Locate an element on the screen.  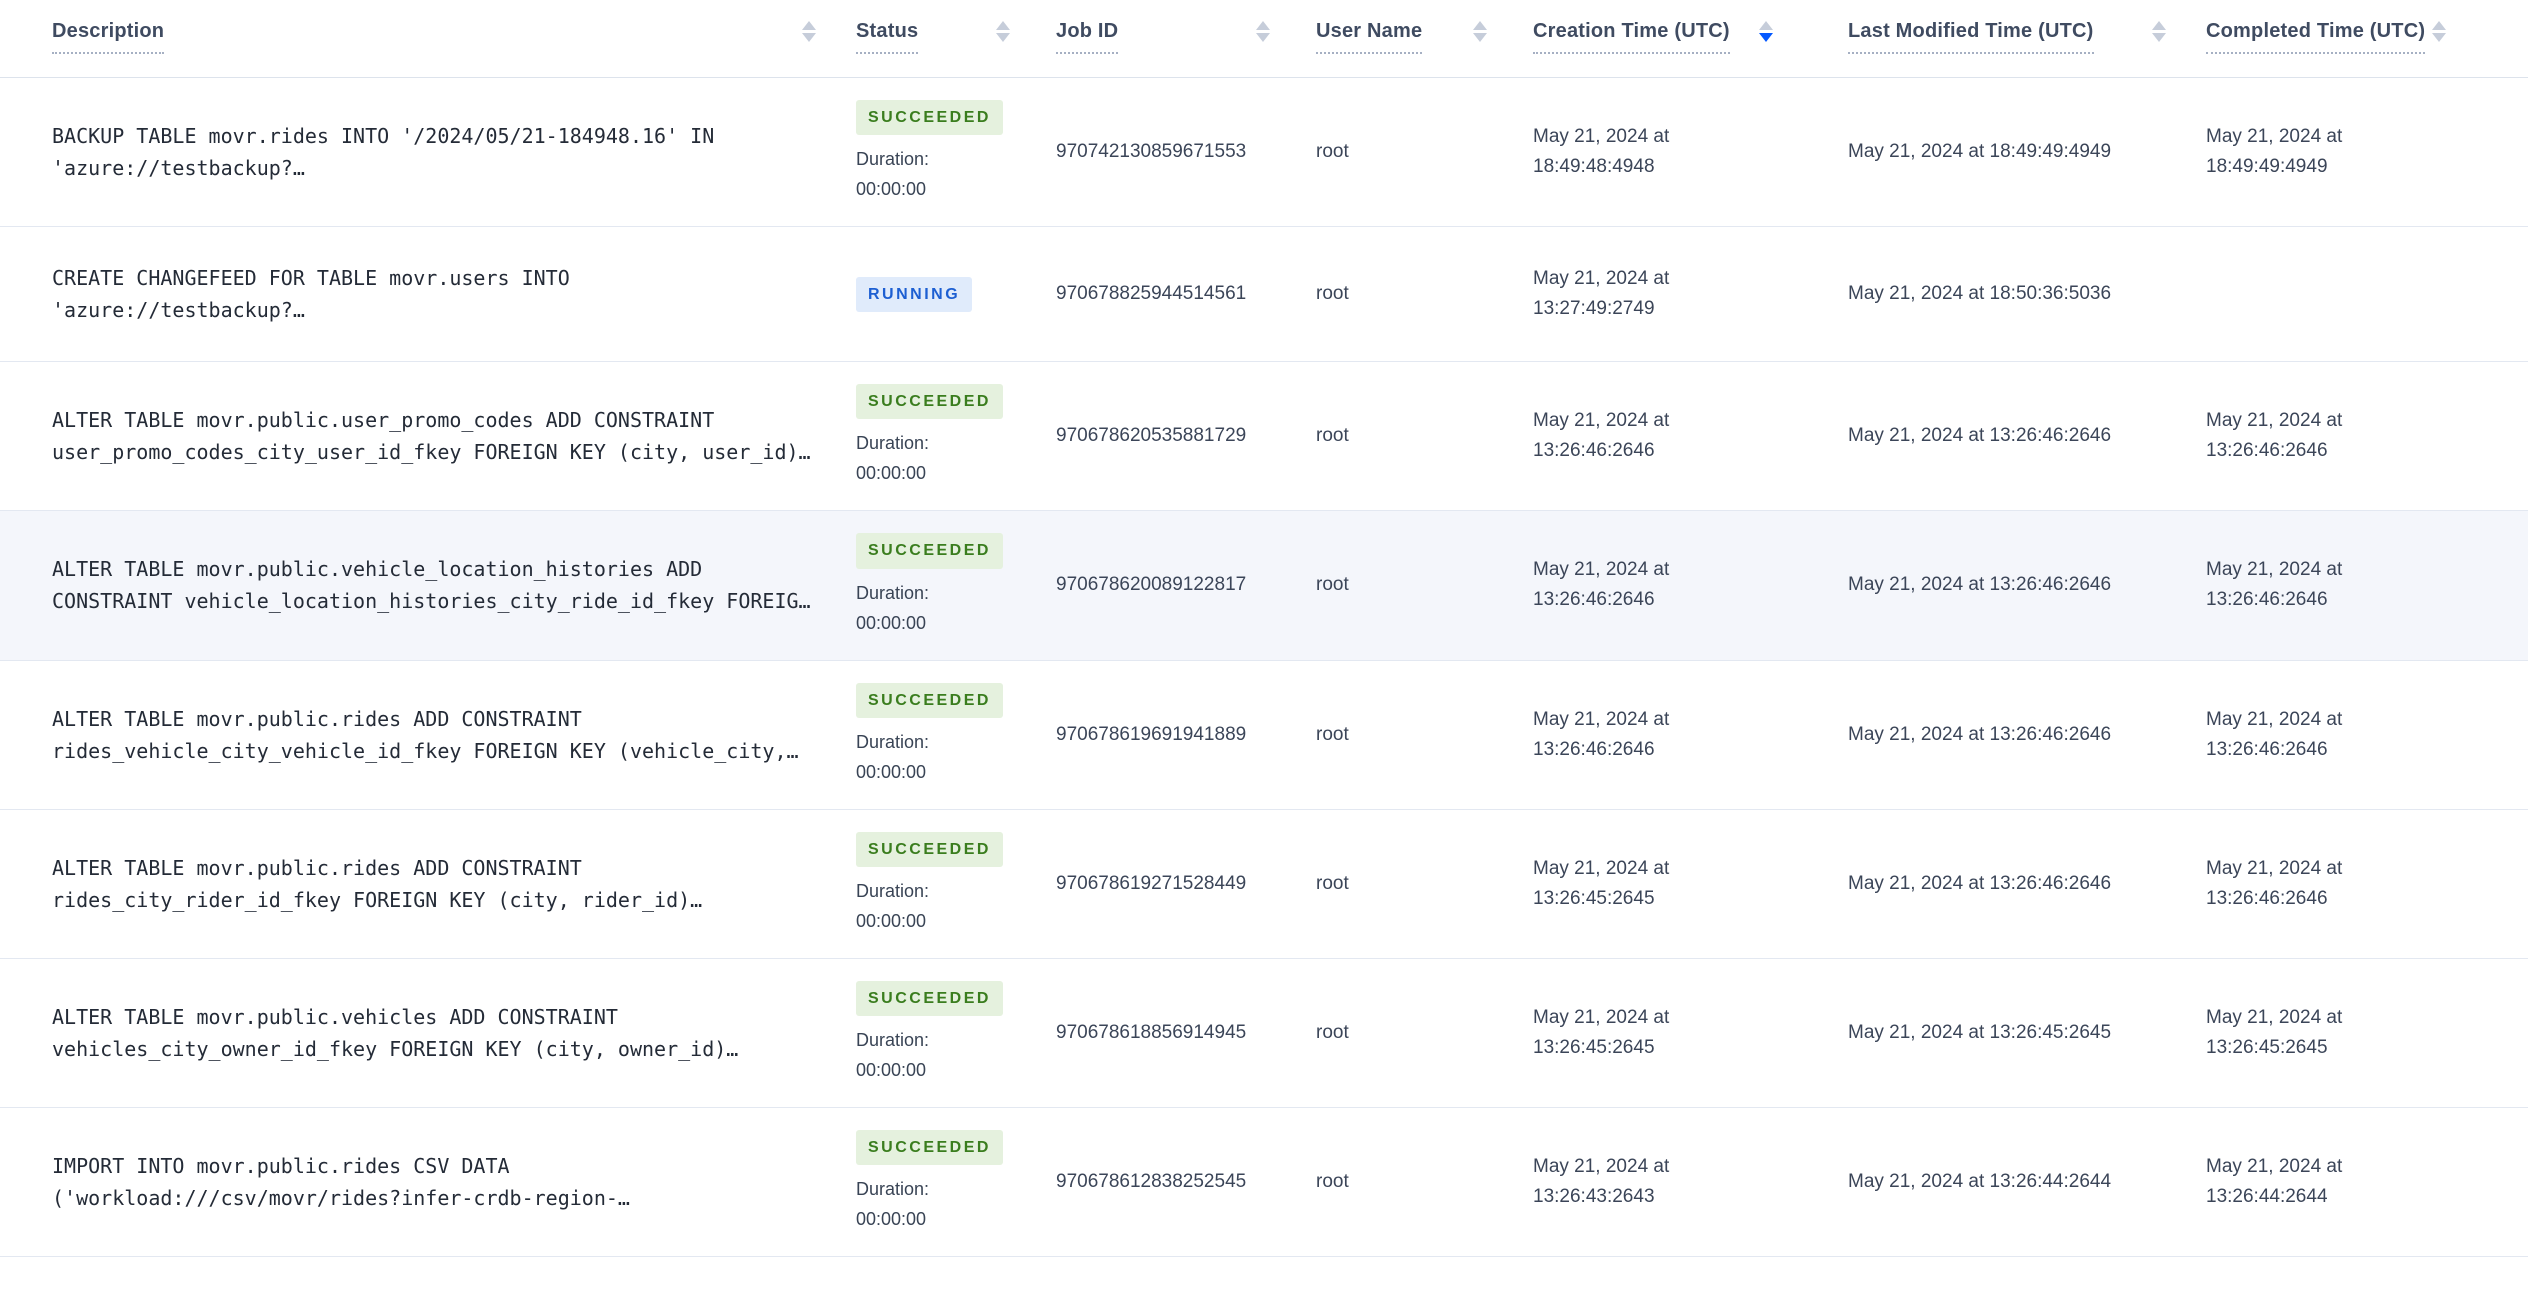
column-header-description: Description is located at coordinates (418, 37).